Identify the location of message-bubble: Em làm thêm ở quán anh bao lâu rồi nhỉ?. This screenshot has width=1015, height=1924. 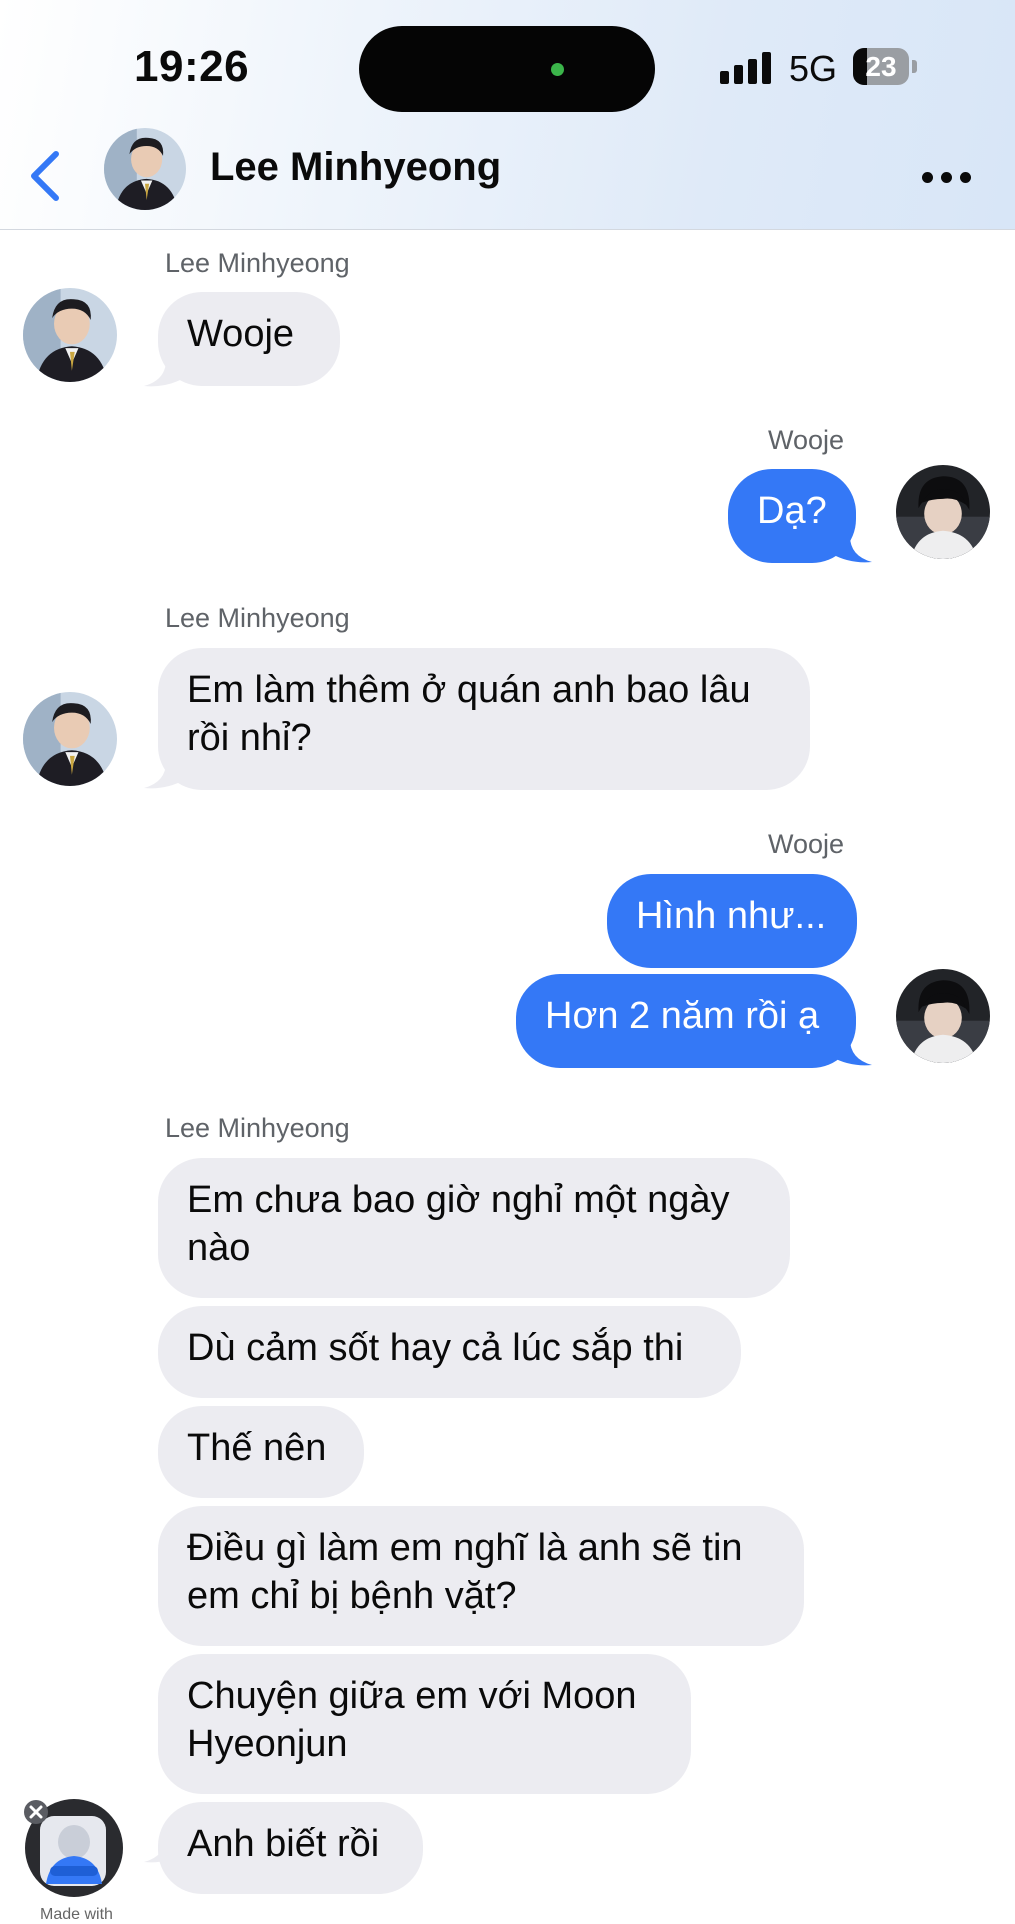
(484, 719).